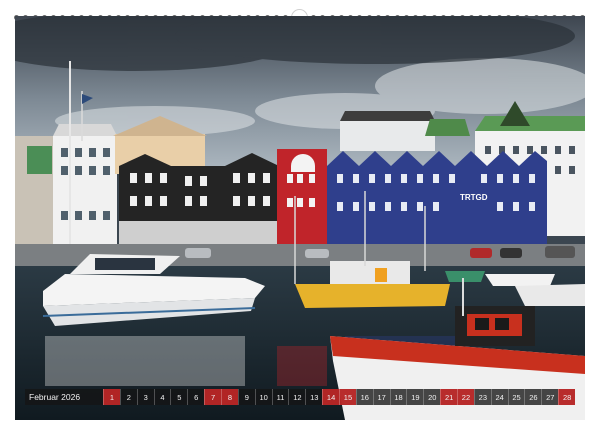 This screenshot has height=432, width=600. I want to click on day-cell: 2, so click(128, 397).